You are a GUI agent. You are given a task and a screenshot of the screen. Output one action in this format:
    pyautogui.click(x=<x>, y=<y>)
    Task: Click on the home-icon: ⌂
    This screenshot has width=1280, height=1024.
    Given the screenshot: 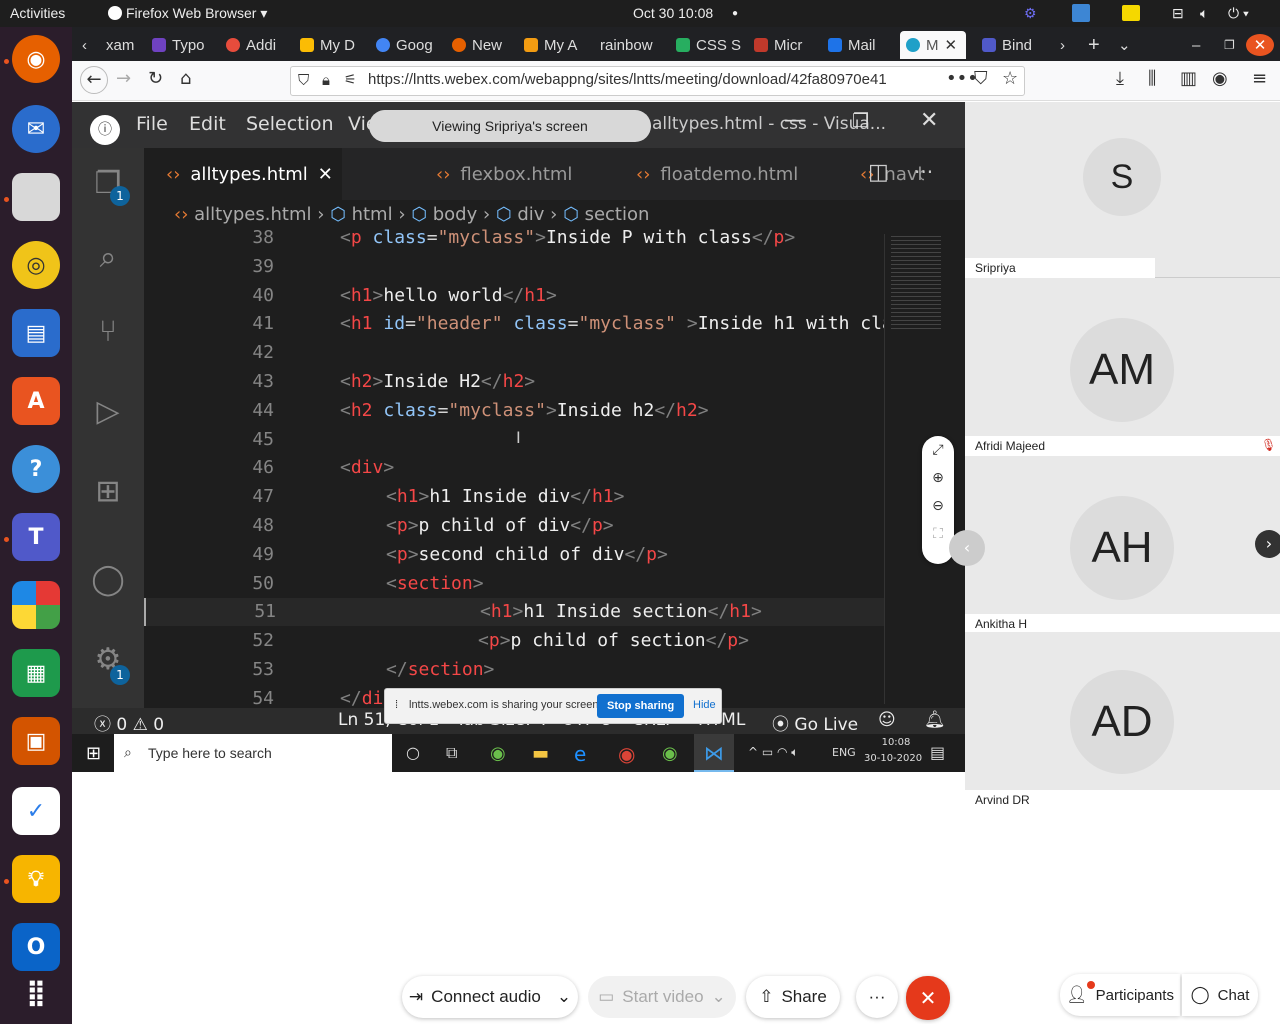 What is the action you would take?
    pyautogui.click(x=185, y=78)
    